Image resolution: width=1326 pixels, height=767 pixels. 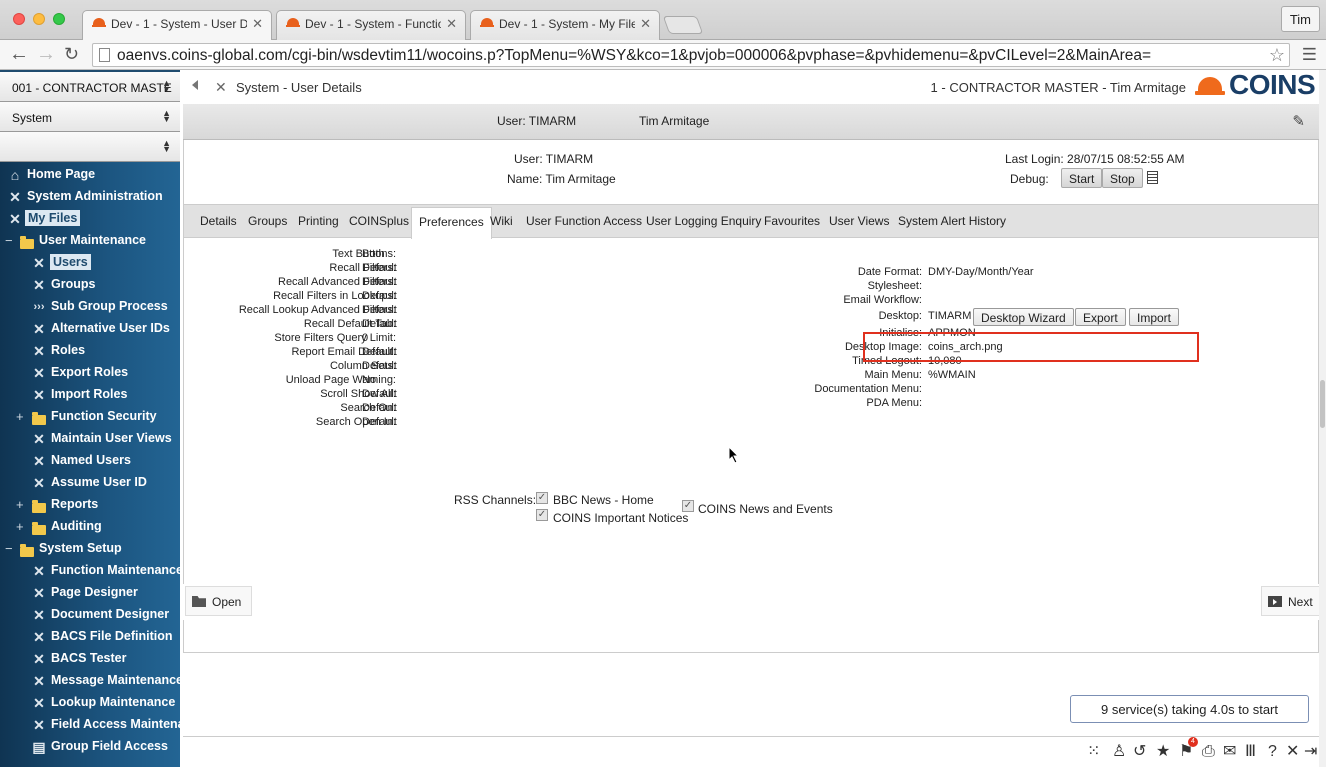 What do you see at coordinates (487, 24) in the screenshot?
I see `coins-favicon-icon` at bounding box center [487, 24].